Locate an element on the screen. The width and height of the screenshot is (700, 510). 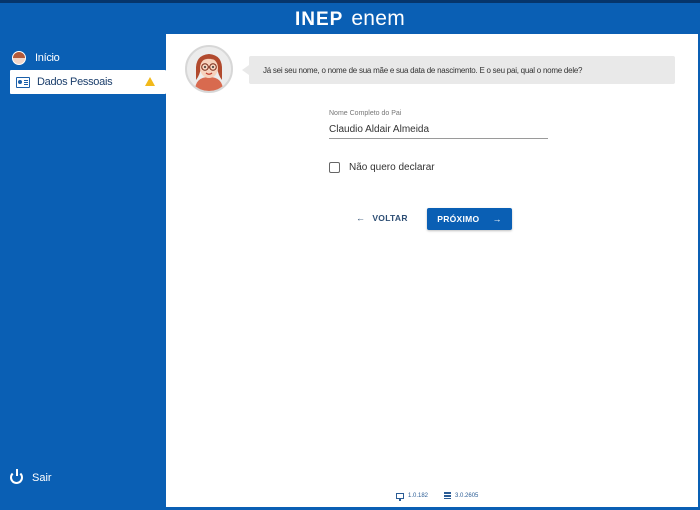
brand-logo: INEP enem is located at coordinates (350, 19).